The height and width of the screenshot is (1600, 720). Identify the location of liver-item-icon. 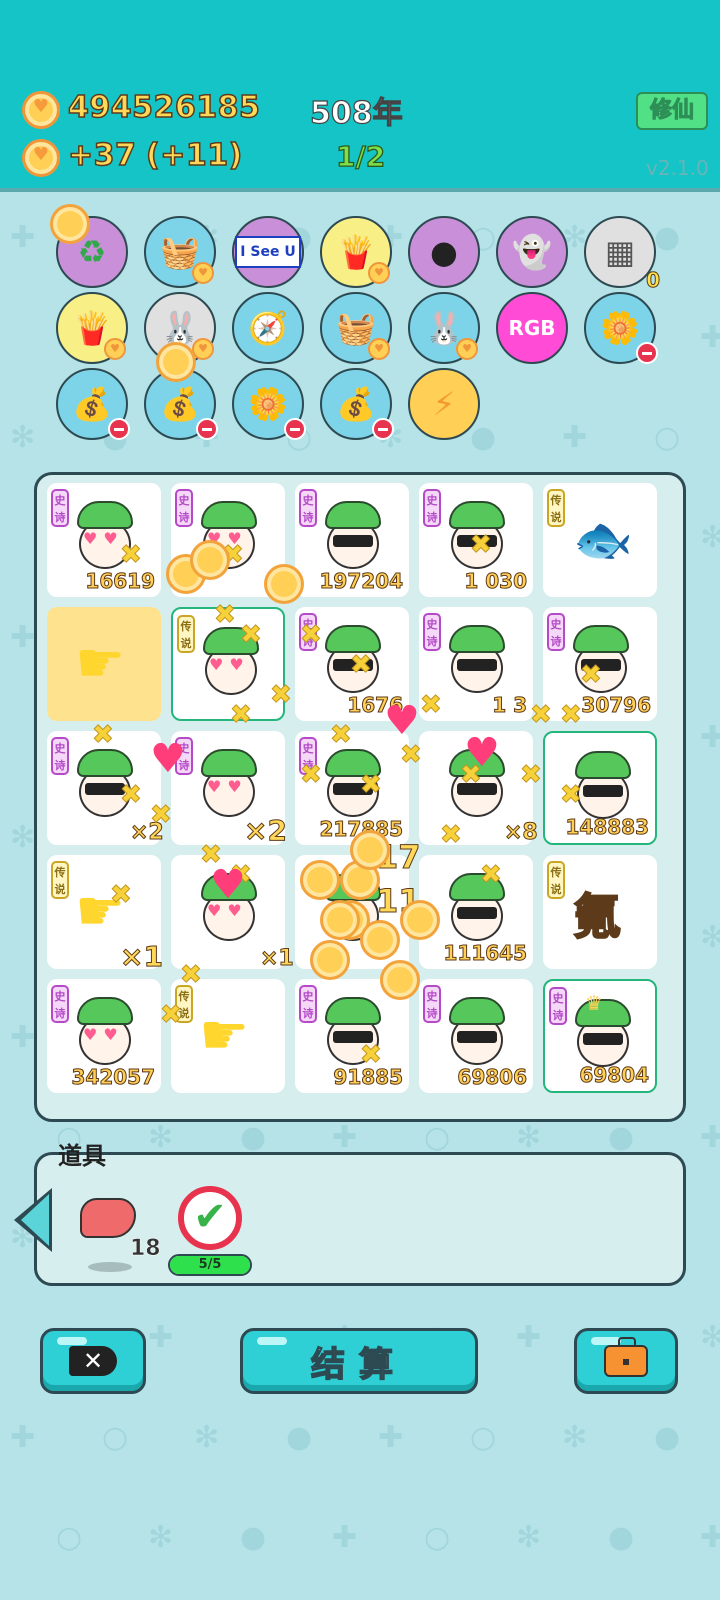
(108, 1218).